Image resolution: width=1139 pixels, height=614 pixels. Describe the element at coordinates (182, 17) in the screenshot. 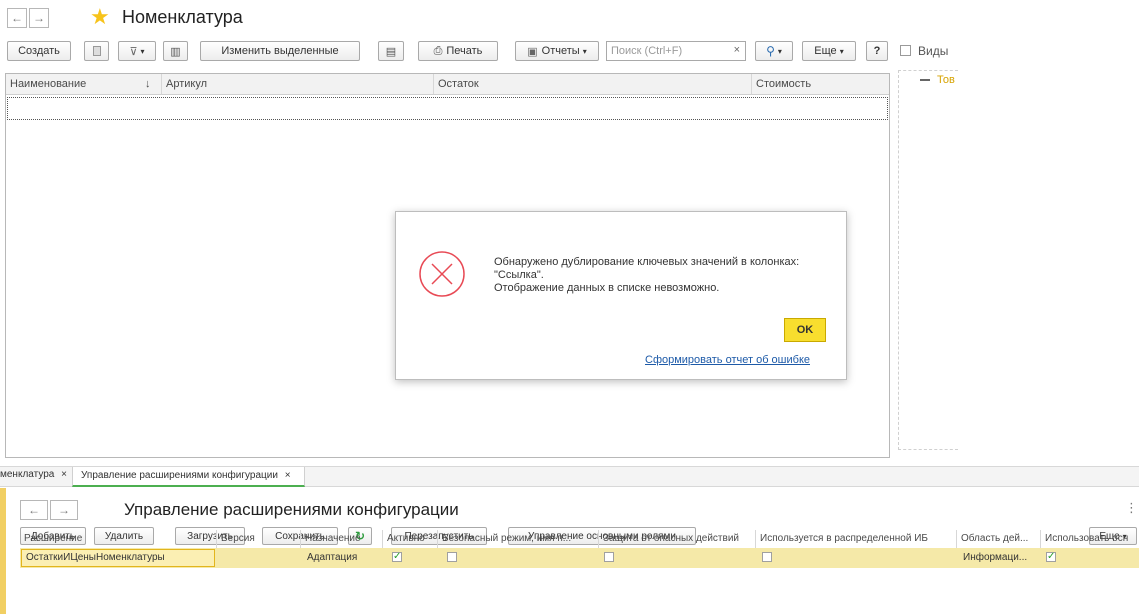

I see `page-title: Номенклатура` at that location.